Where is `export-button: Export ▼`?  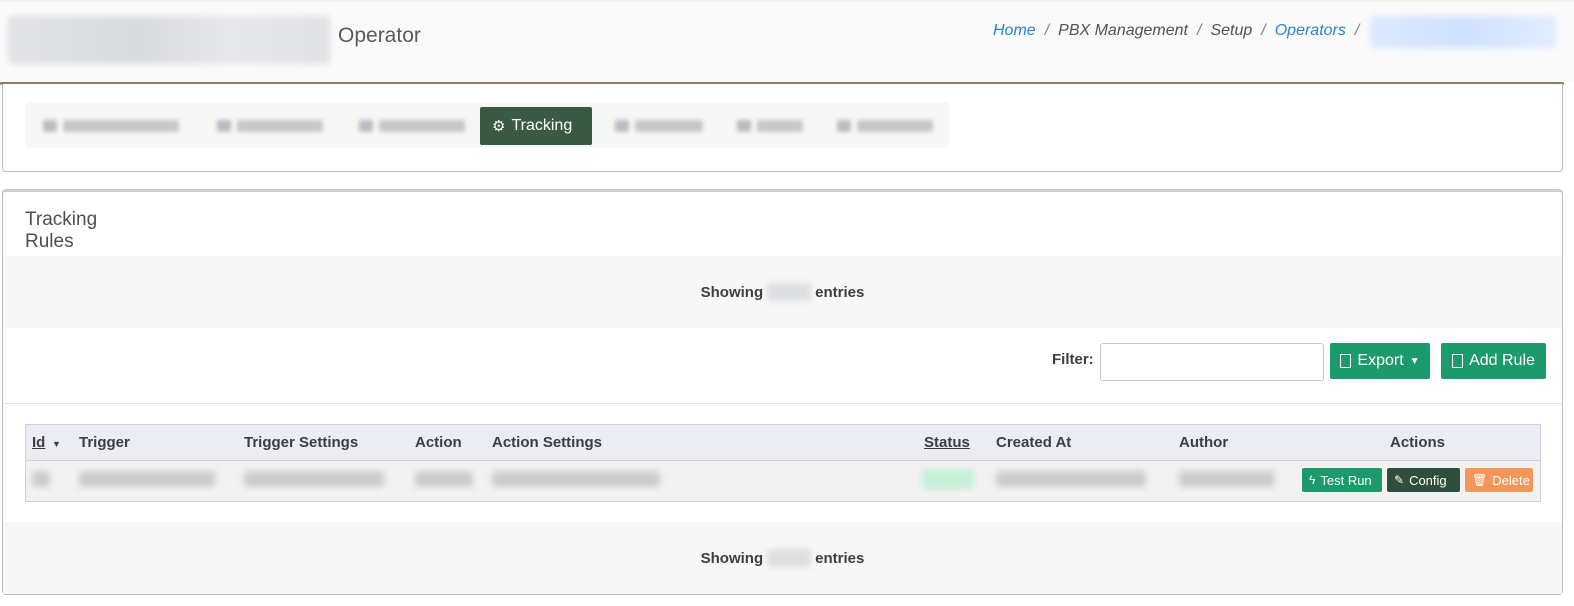
export-button: Export ▼ is located at coordinates (1380, 361).